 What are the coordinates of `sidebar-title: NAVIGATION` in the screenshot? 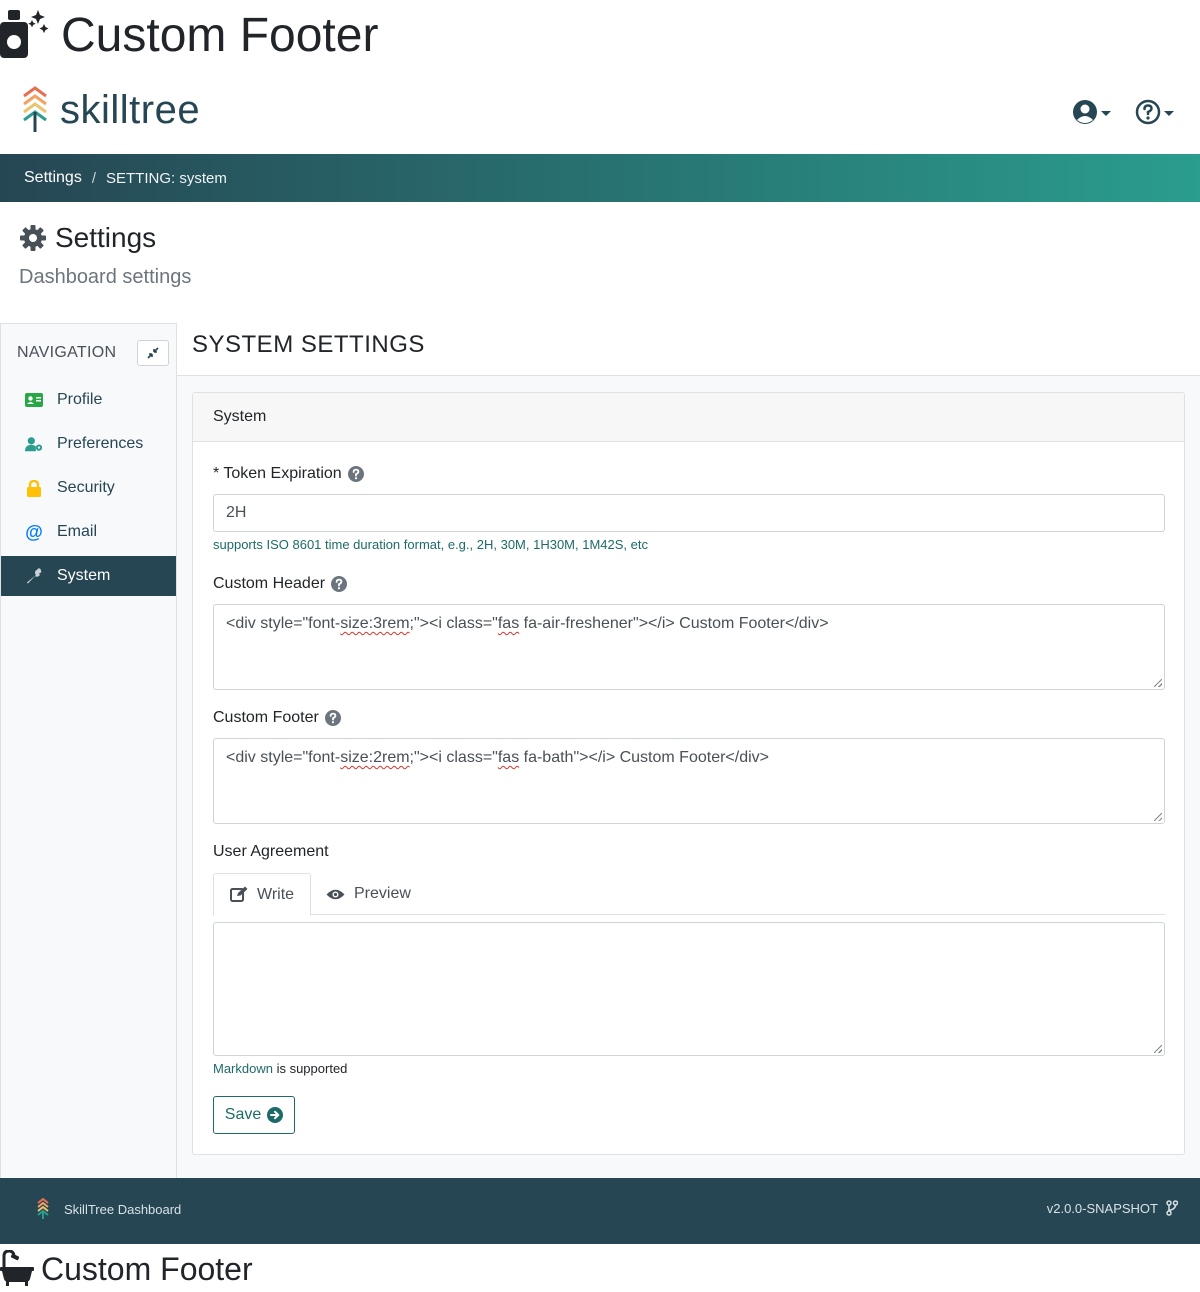 It's located at (67, 352).